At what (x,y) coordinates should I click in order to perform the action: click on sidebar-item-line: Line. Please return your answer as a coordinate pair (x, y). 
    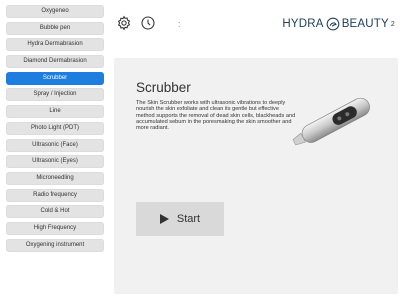
    Looking at the image, I should click on (55, 112).